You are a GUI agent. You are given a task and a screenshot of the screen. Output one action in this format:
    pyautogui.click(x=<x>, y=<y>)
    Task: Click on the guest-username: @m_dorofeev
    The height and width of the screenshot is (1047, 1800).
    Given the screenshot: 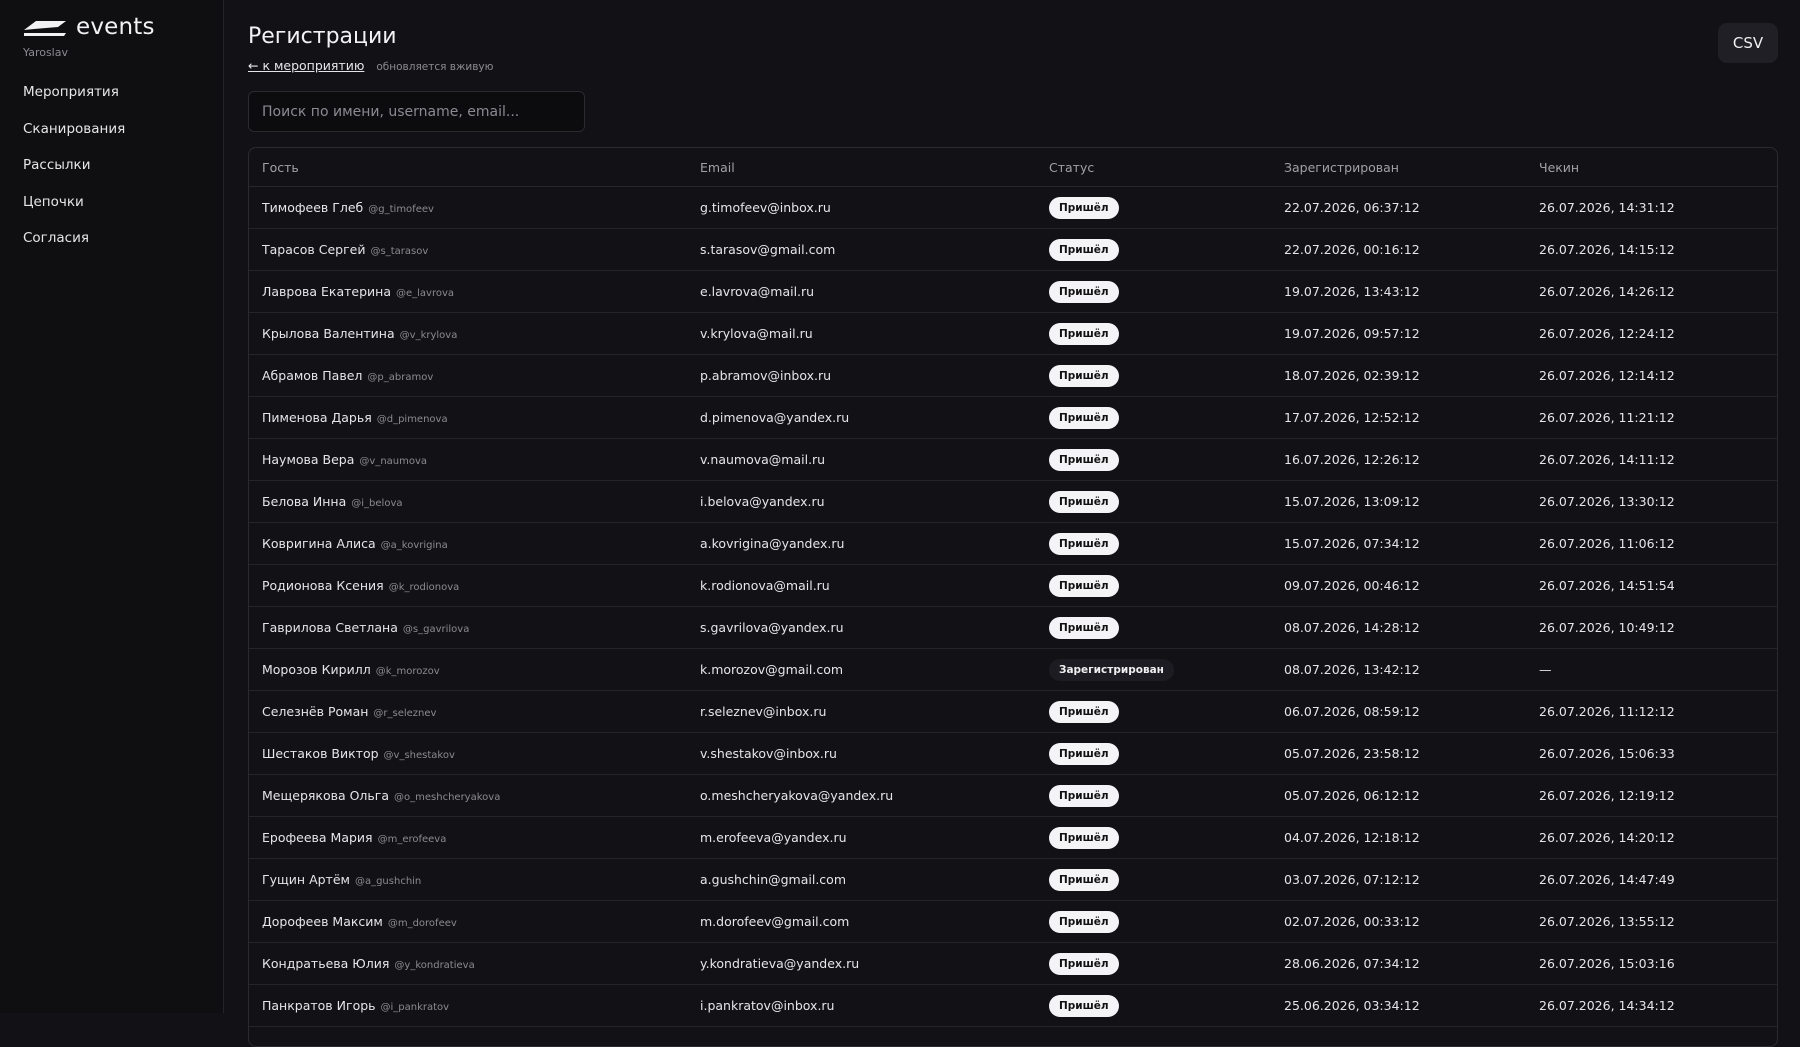 What is the action you would take?
    pyautogui.click(x=422, y=923)
    